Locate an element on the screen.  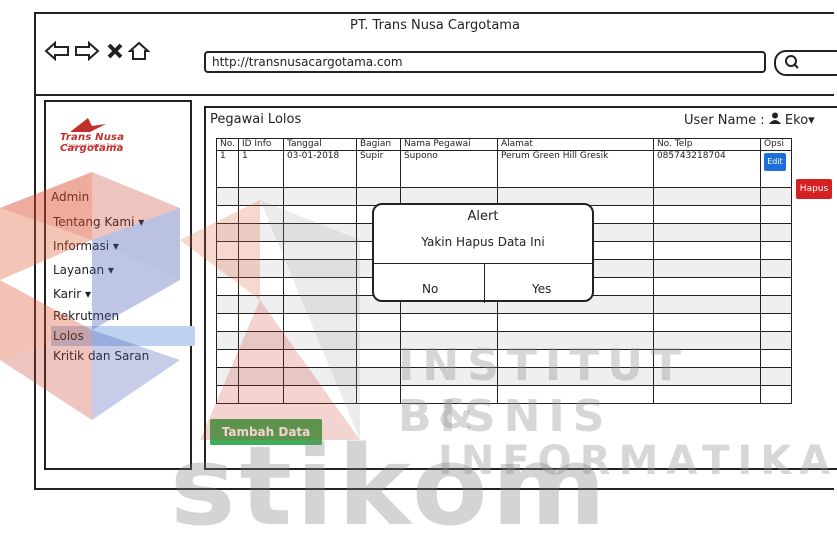
sidebar-item-tentang-kami: Tentang Kami ▾ is located at coordinates (123, 222).